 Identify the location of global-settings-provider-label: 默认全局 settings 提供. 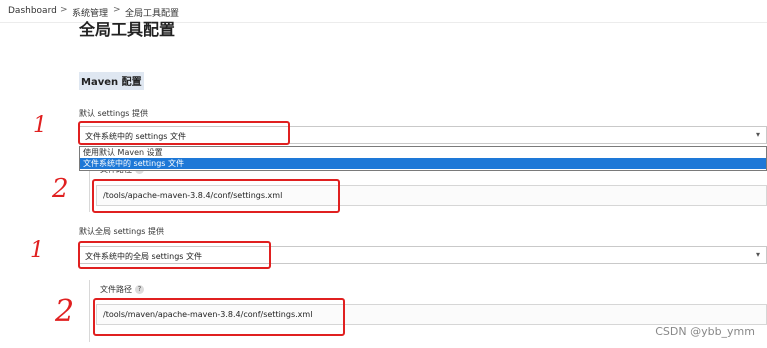
(121, 231).